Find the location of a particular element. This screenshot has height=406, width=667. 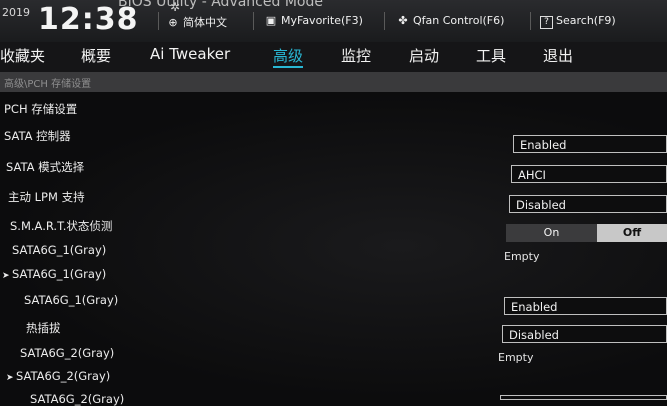

clock-time: 12:38 is located at coordinates (88, 19).